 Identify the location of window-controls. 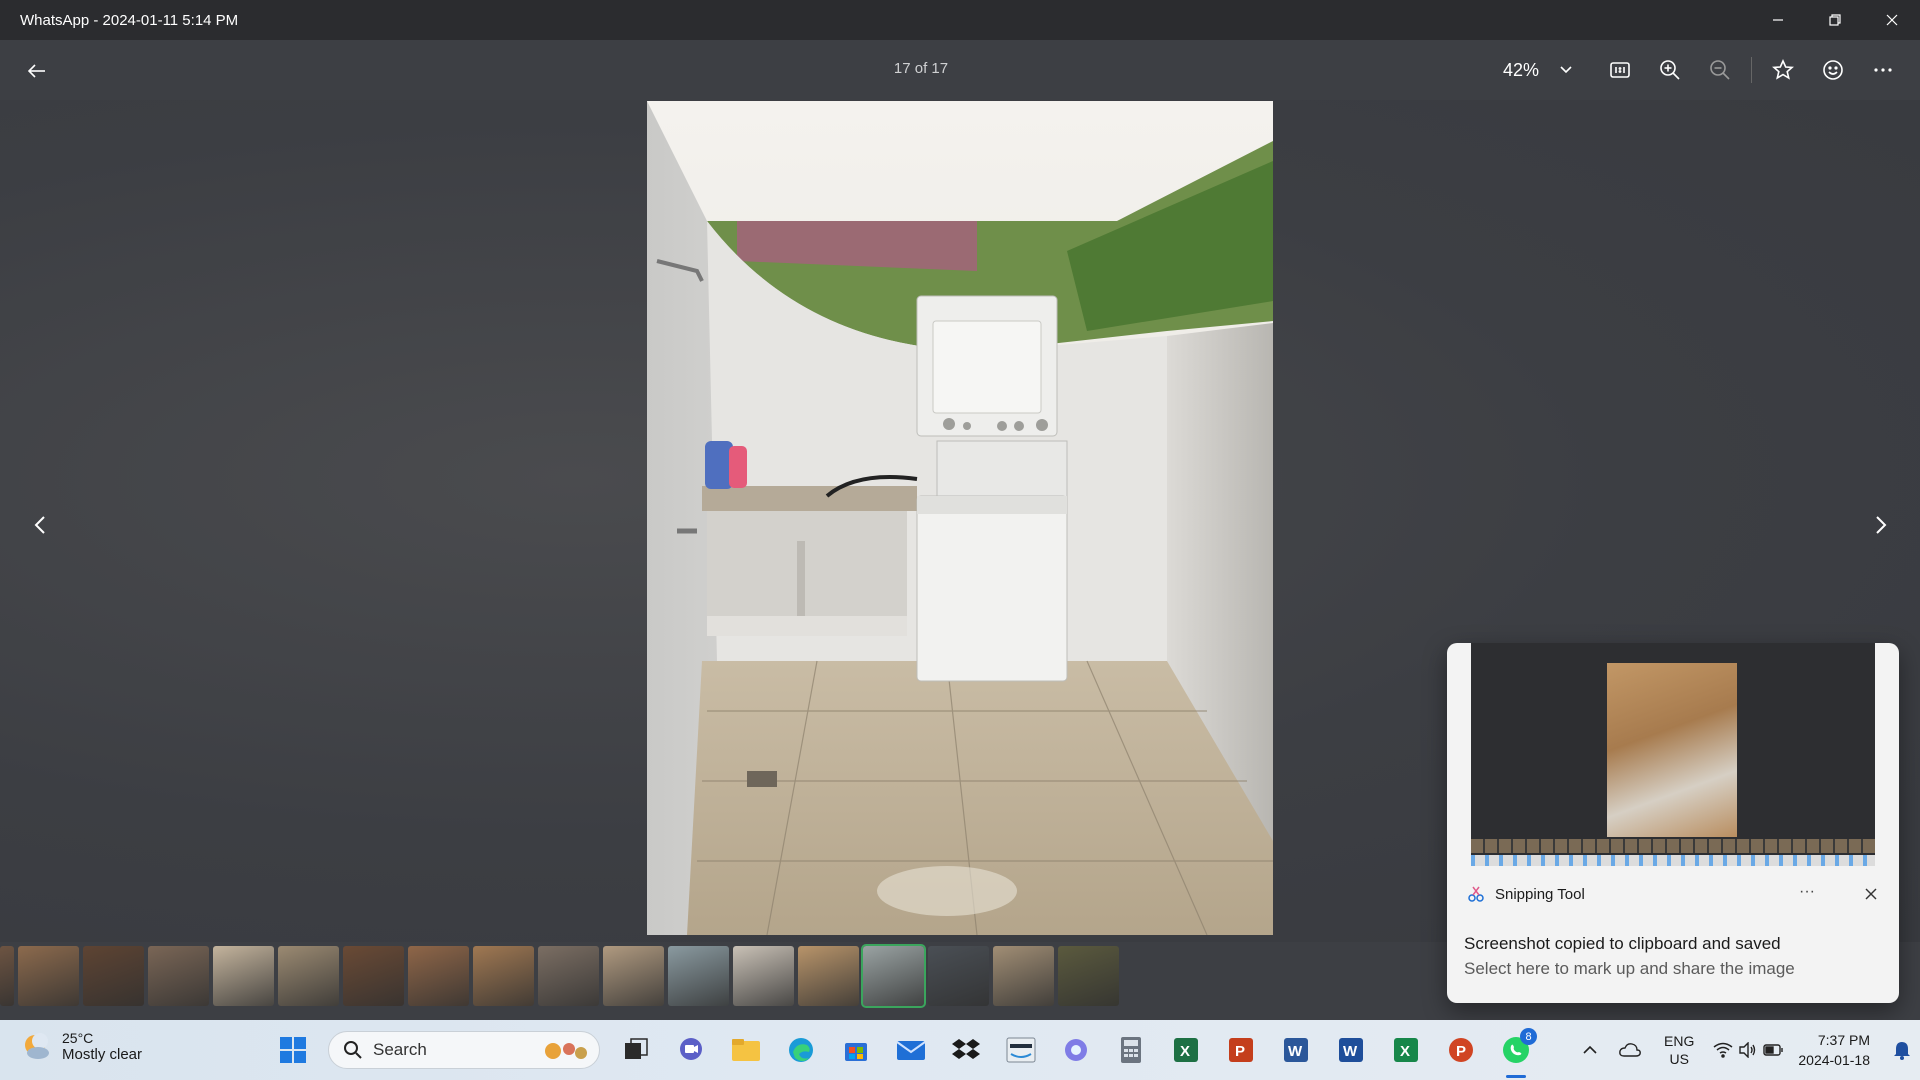
(1834, 20).